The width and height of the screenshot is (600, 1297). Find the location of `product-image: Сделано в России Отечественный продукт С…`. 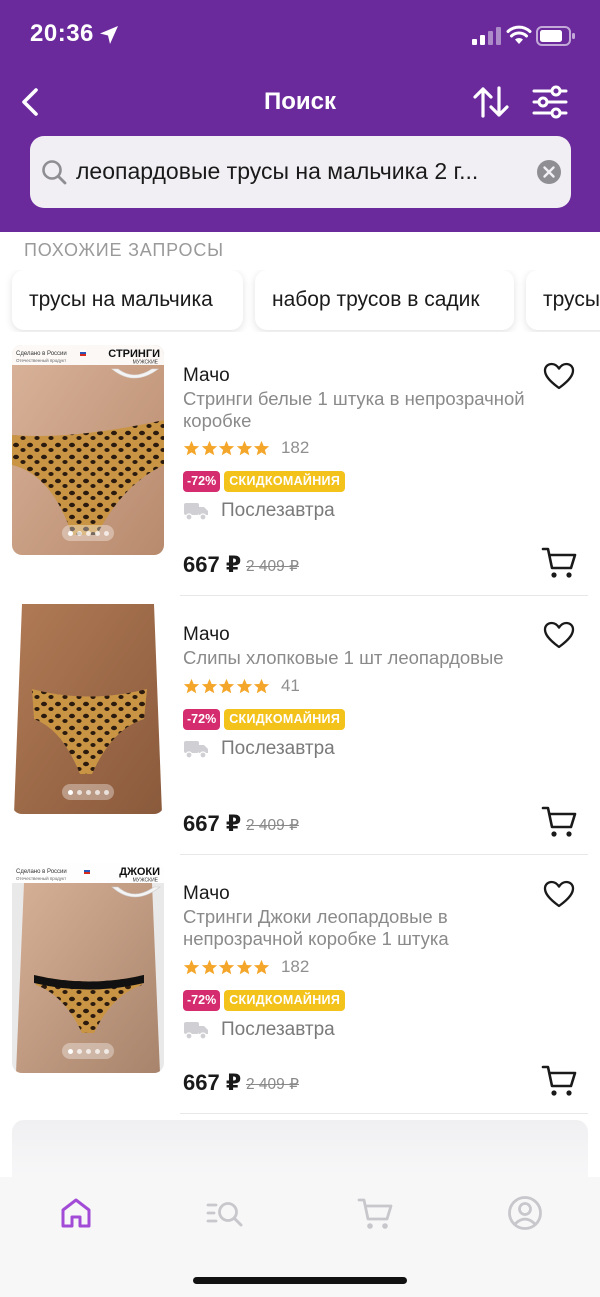

product-image: Сделано в России Отечественный продукт С… is located at coordinates (88, 450).